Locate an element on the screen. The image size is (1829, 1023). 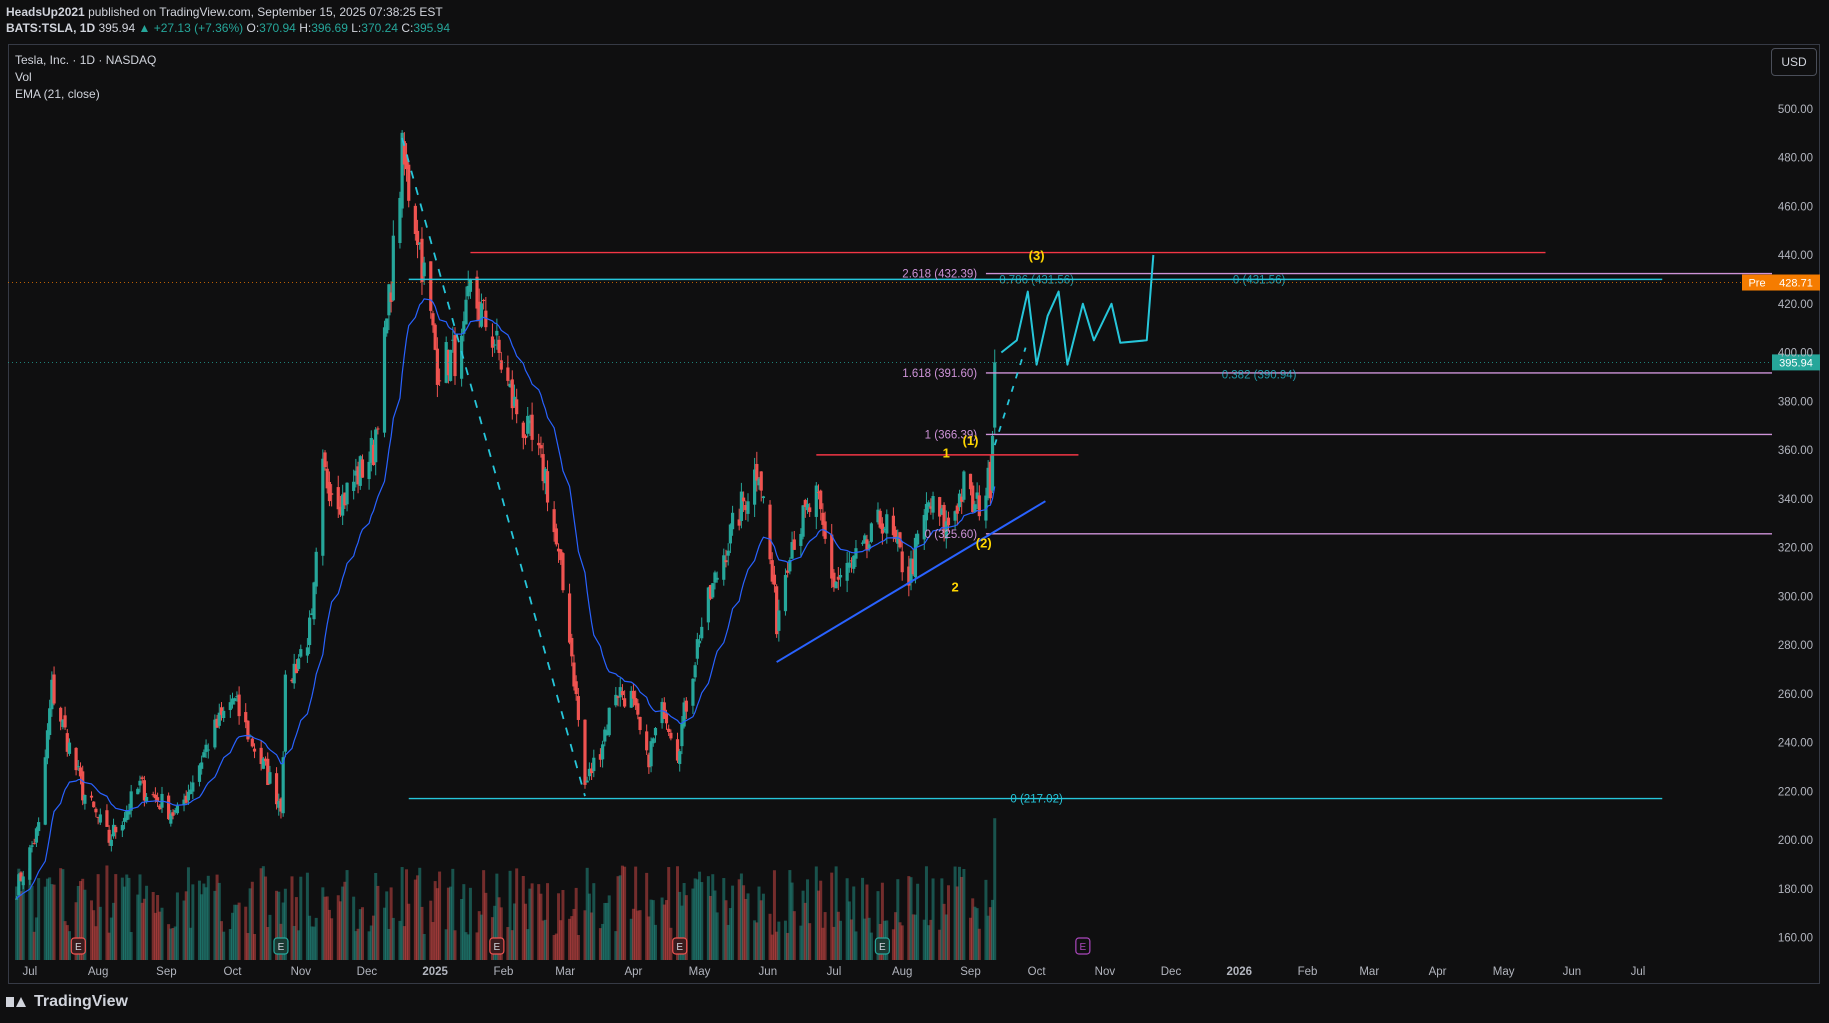
y-tick-label: 420.00 is located at coordinates (1795, 305).